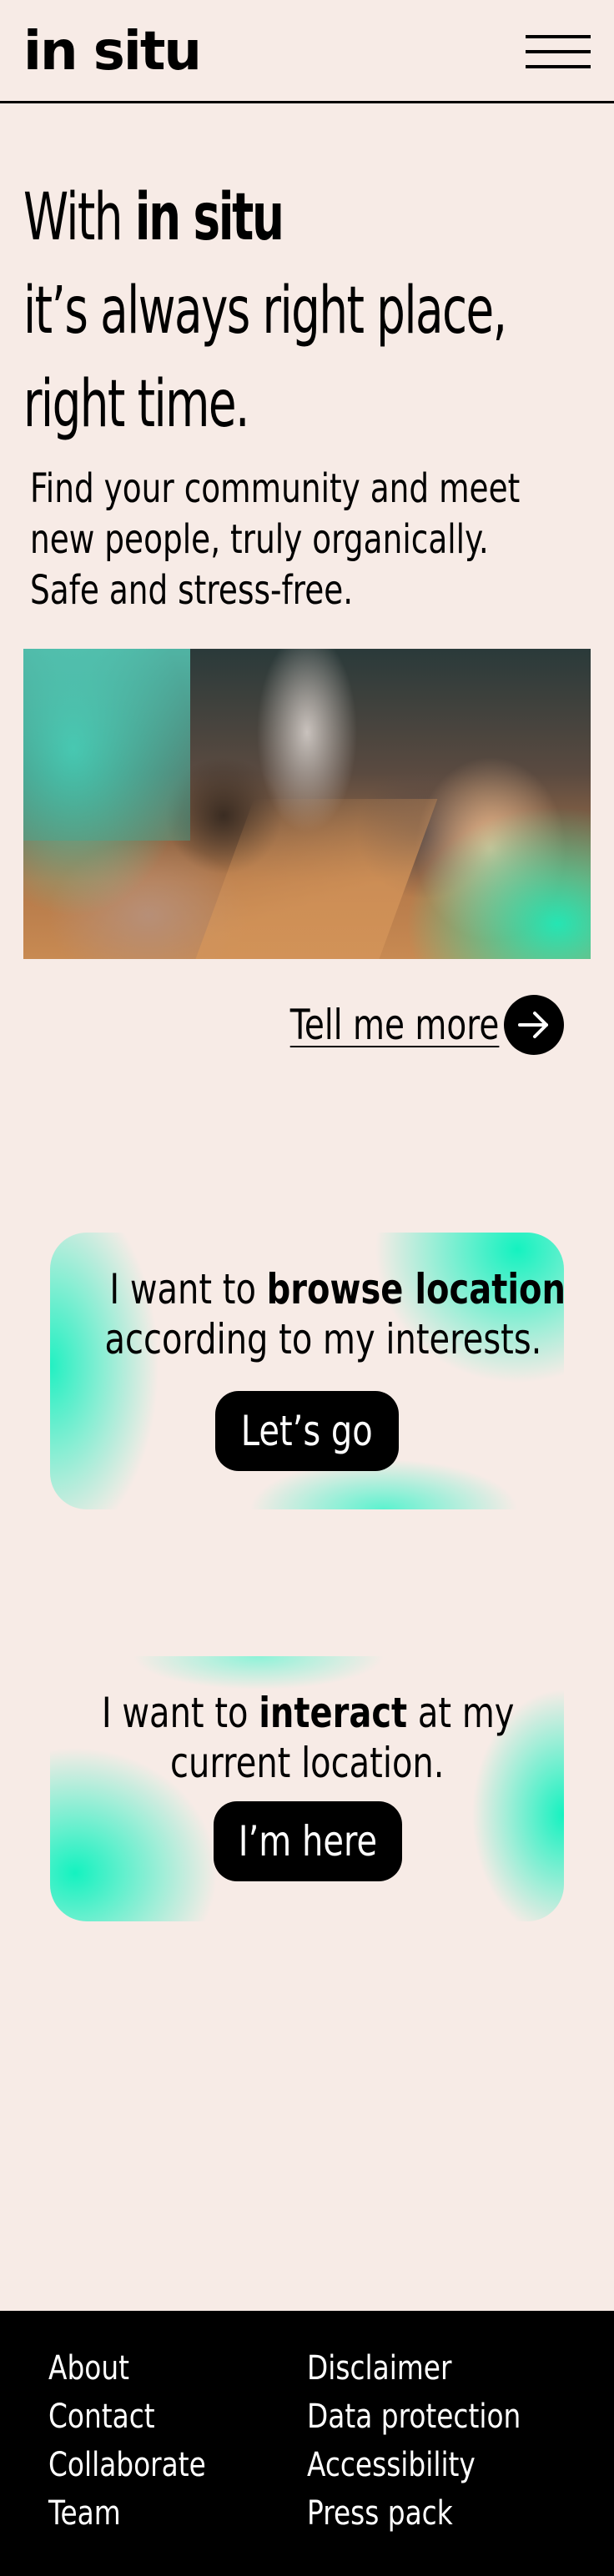  I want to click on im-here-button: I’m here, so click(308, 1841).